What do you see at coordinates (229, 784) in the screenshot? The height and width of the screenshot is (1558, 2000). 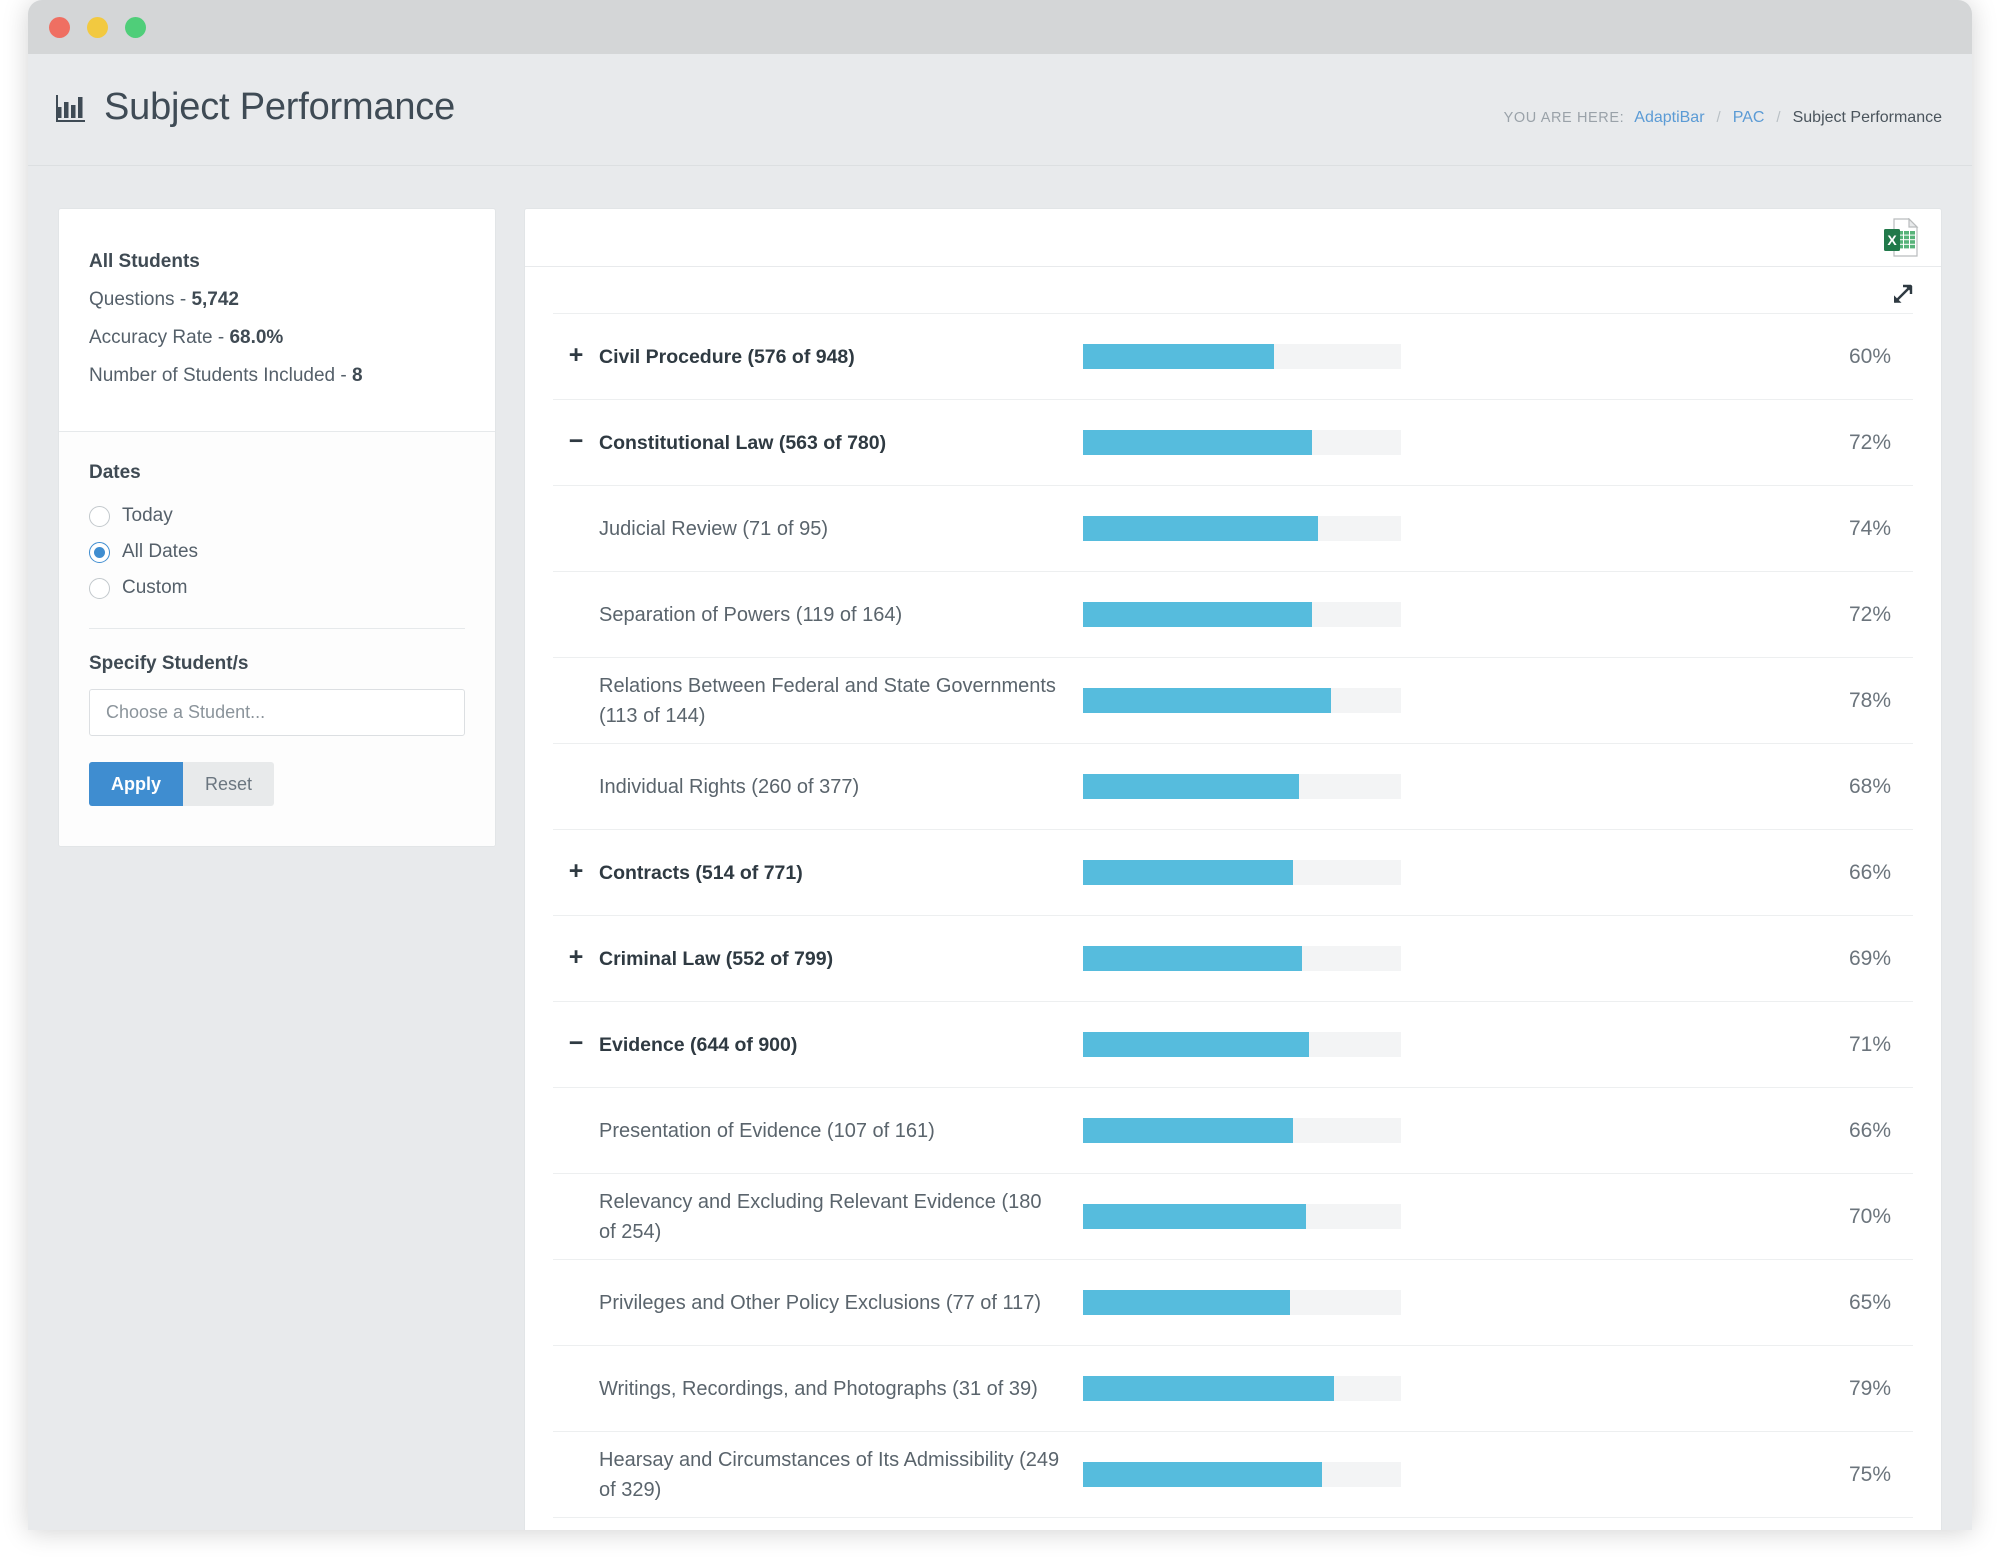 I see `reset-button: Reset` at bounding box center [229, 784].